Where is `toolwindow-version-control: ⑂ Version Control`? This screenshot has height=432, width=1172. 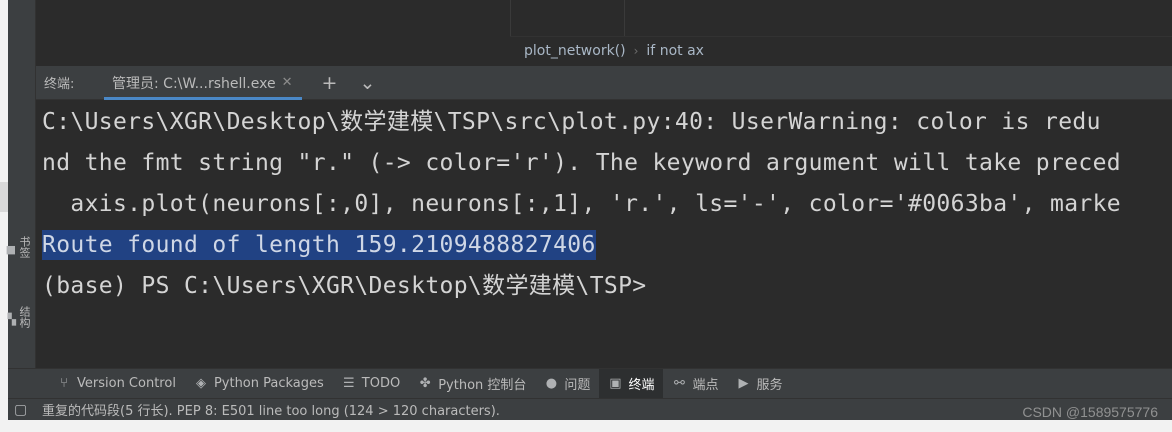 toolwindow-version-control: ⑂ Version Control is located at coordinates (116, 384).